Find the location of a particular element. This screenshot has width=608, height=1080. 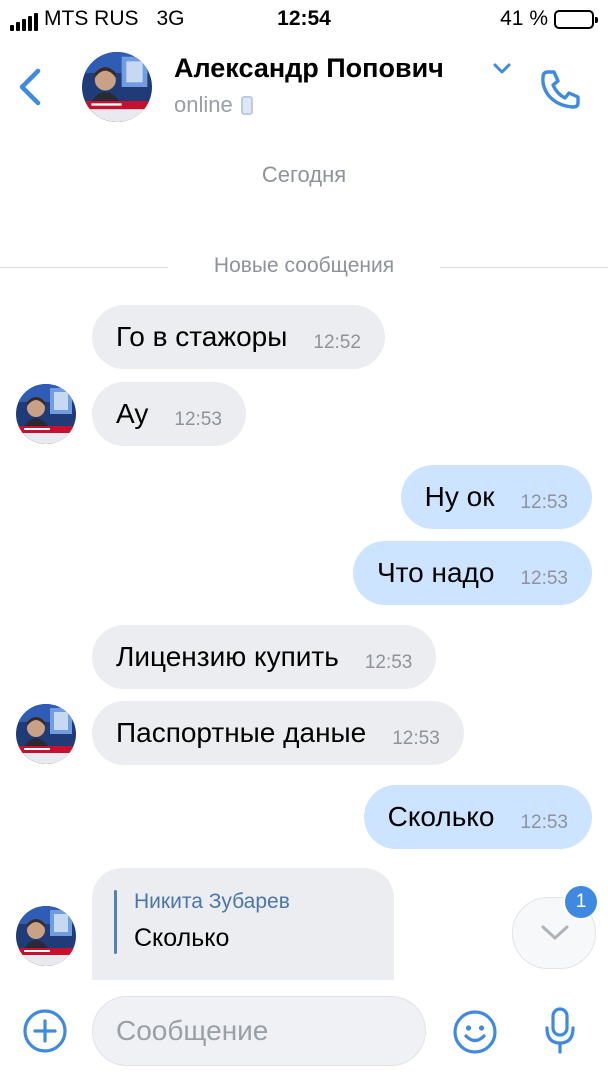

chat-header: Александр Попович online is located at coordinates (304, 90).